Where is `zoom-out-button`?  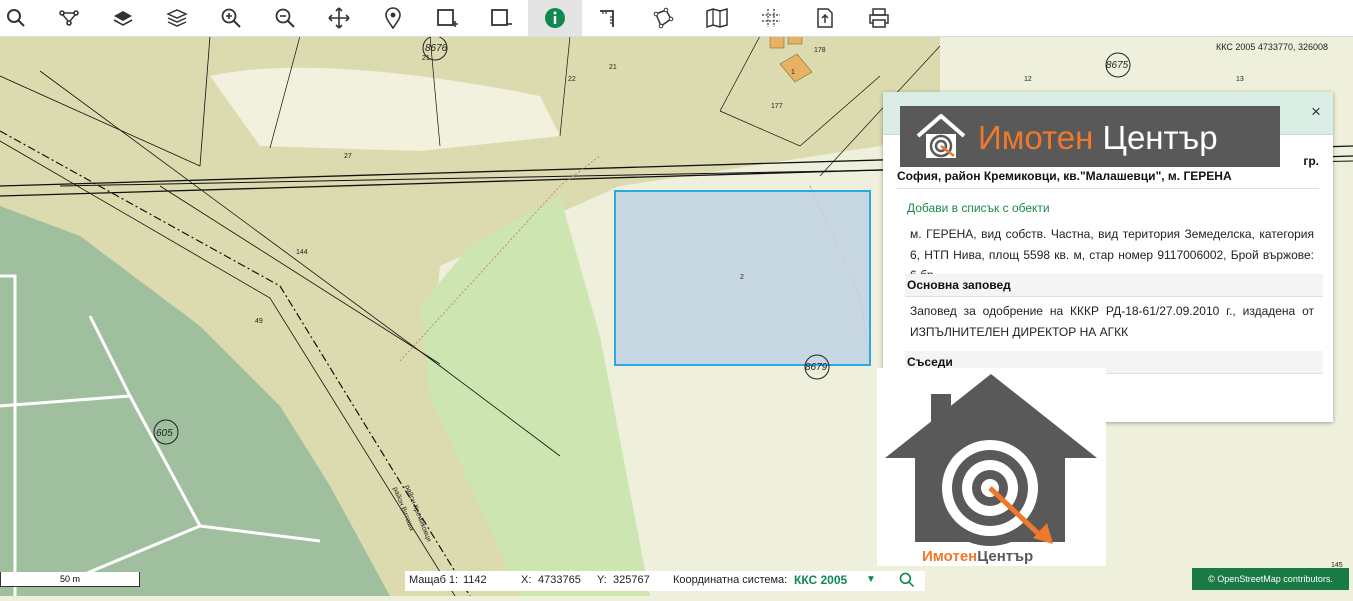
zoom-out-button is located at coordinates (285, 18).